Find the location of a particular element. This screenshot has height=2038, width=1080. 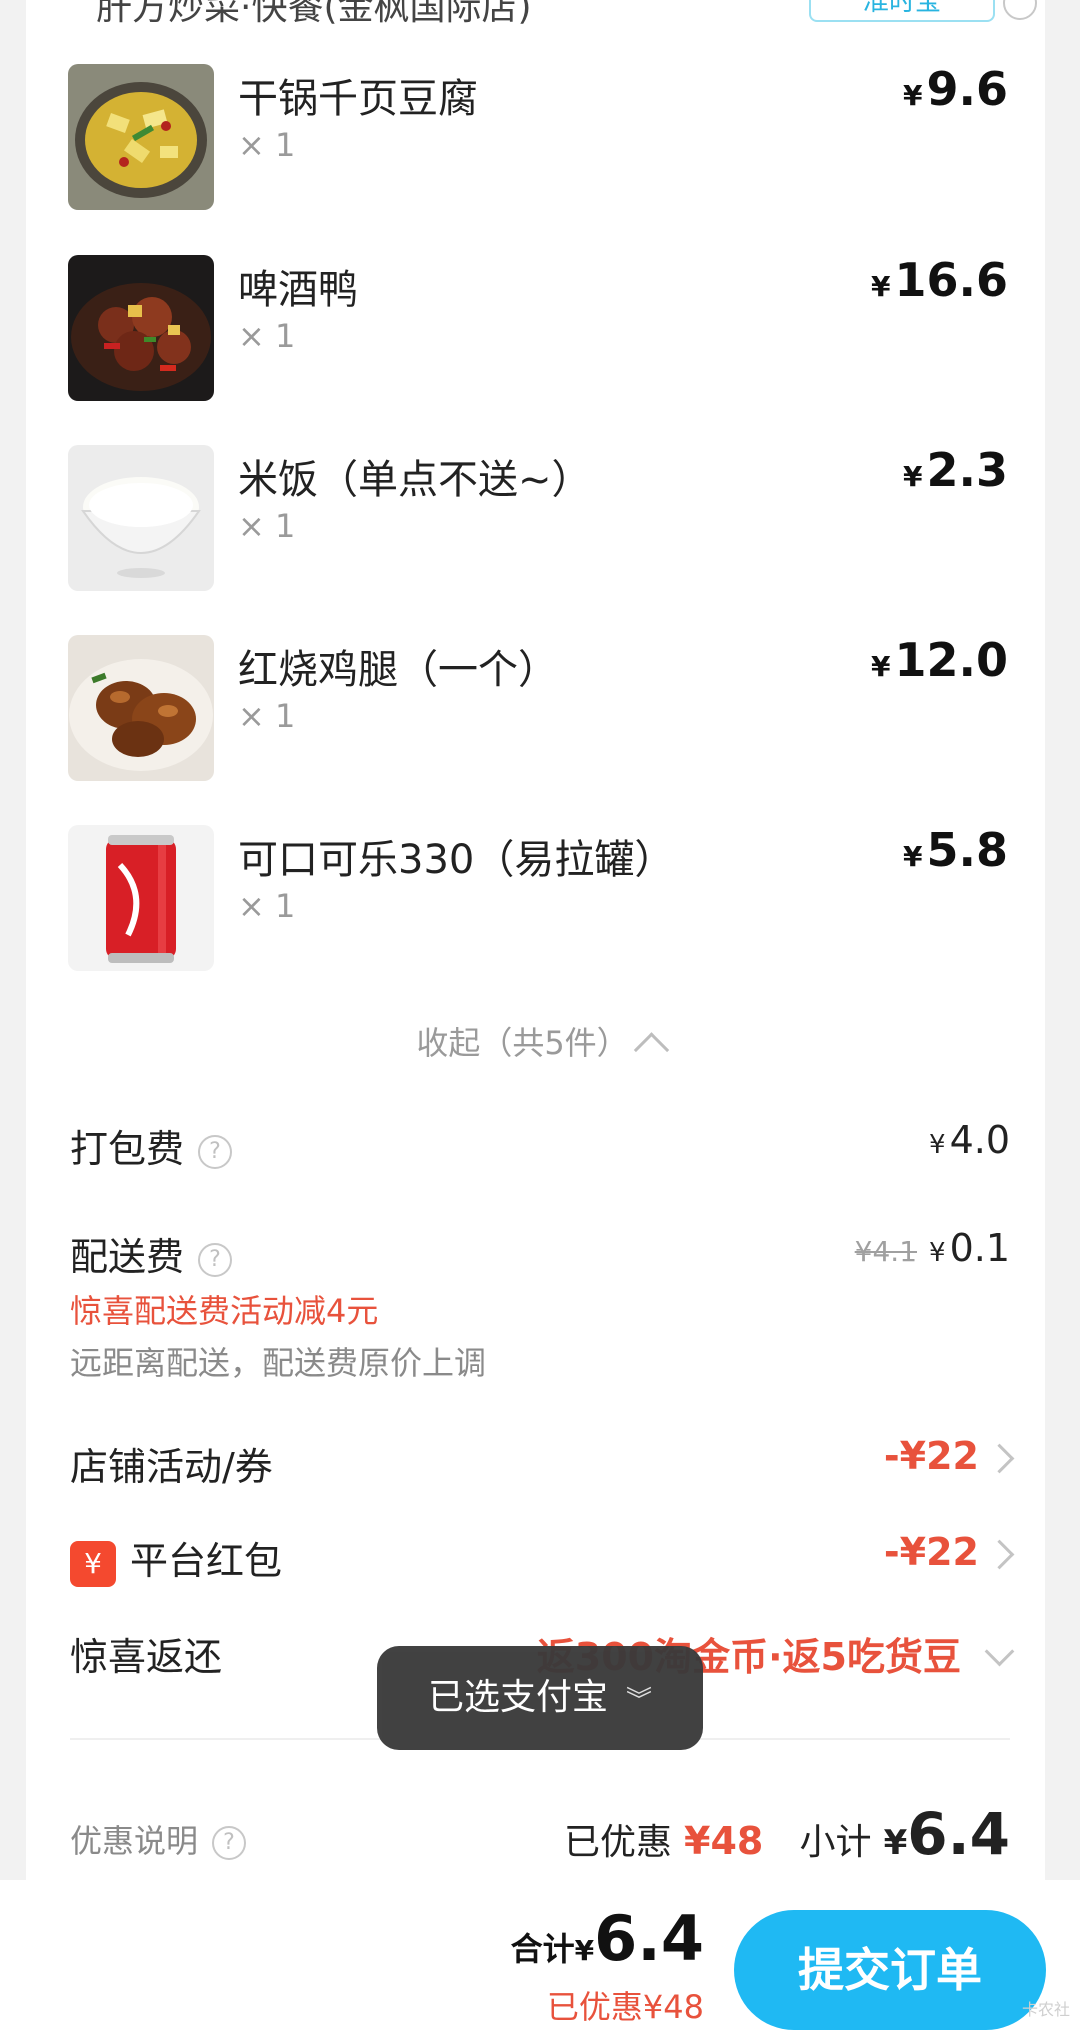

item-price: ¥5.8 is located at coordinates (955, 850).